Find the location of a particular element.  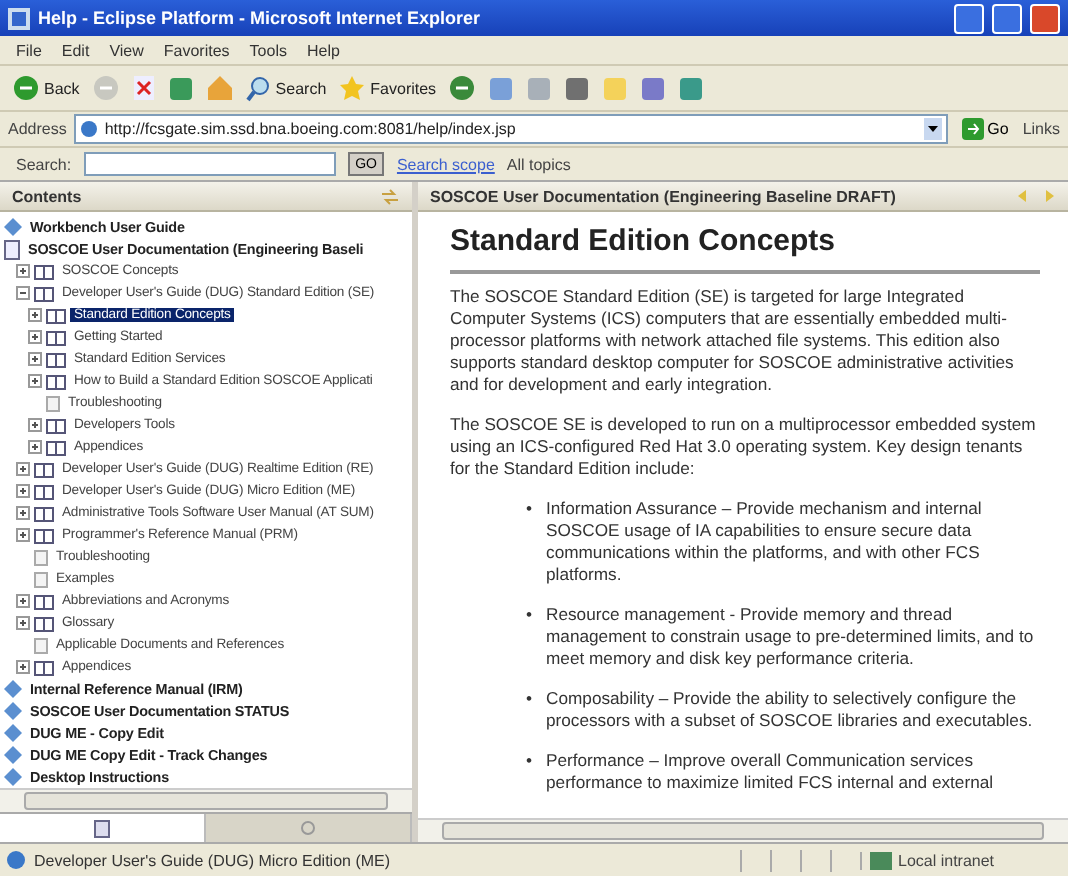

search-scope-link: Search scope is located at coordinates (445, 164).